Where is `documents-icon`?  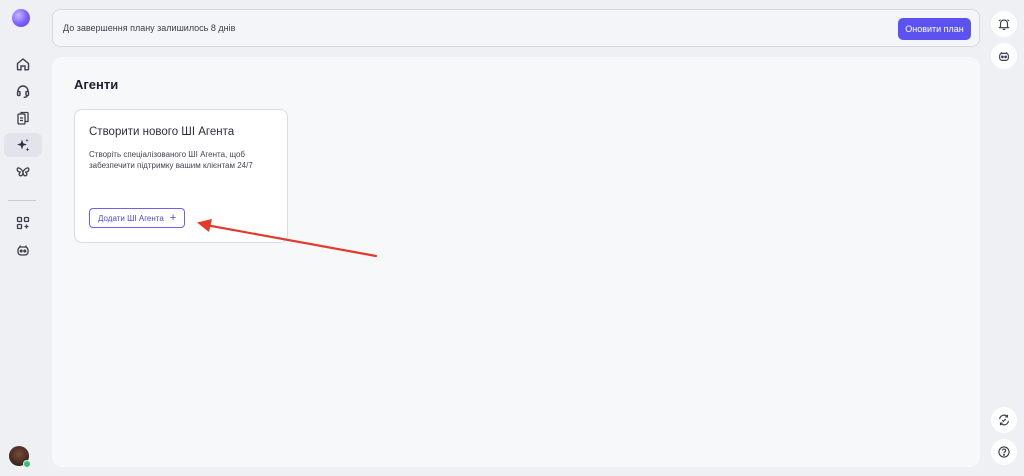 documents-icon is located at coordinates (23, 118).